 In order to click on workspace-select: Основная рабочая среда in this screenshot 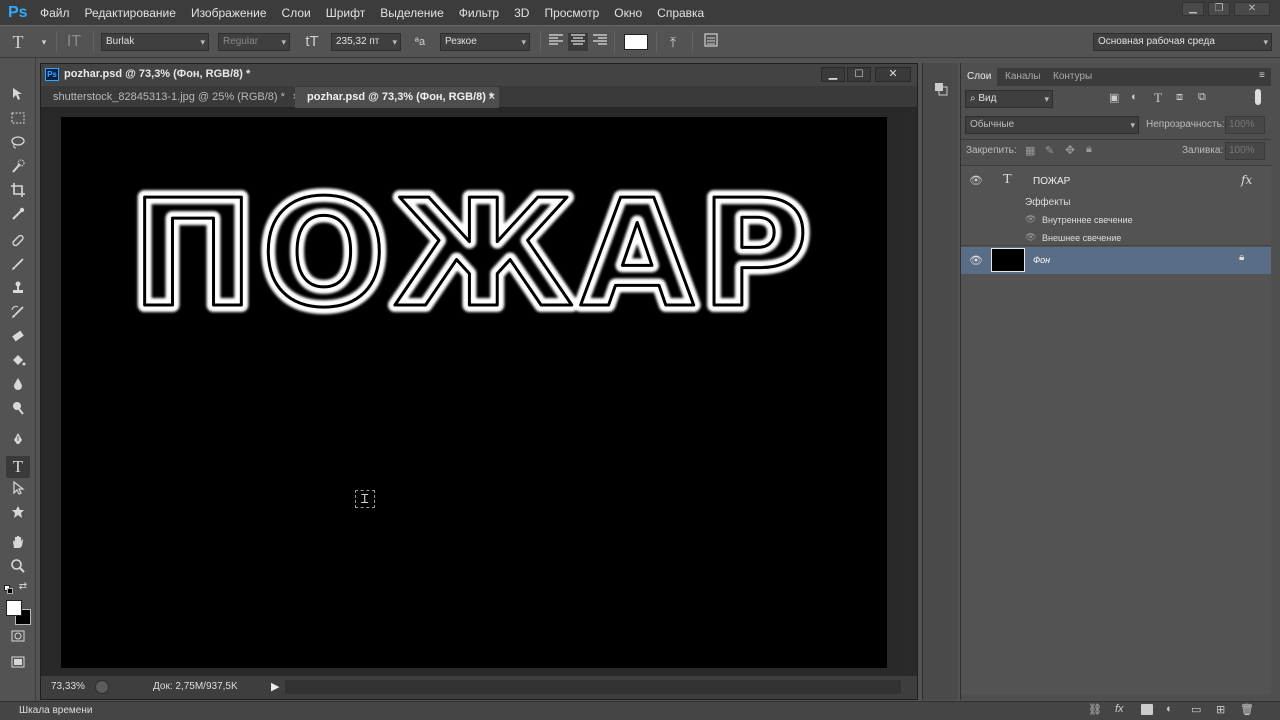, I will do `click(1182, 42)`.